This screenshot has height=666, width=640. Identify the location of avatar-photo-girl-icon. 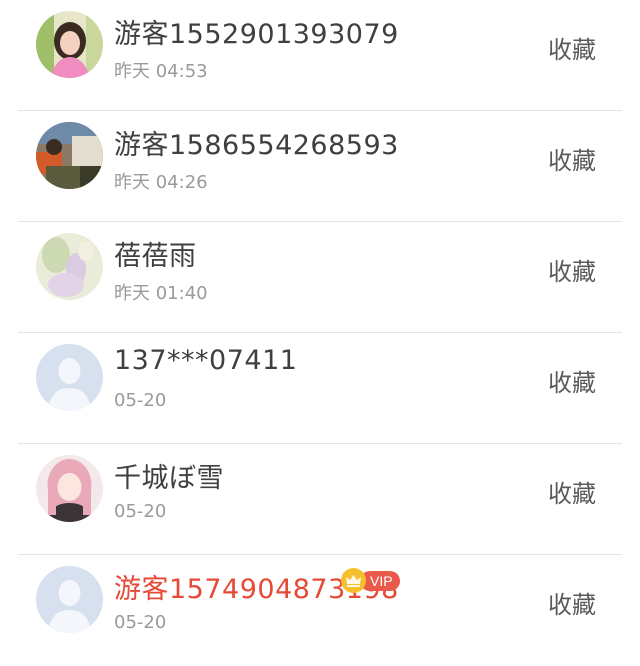
(69, 44).